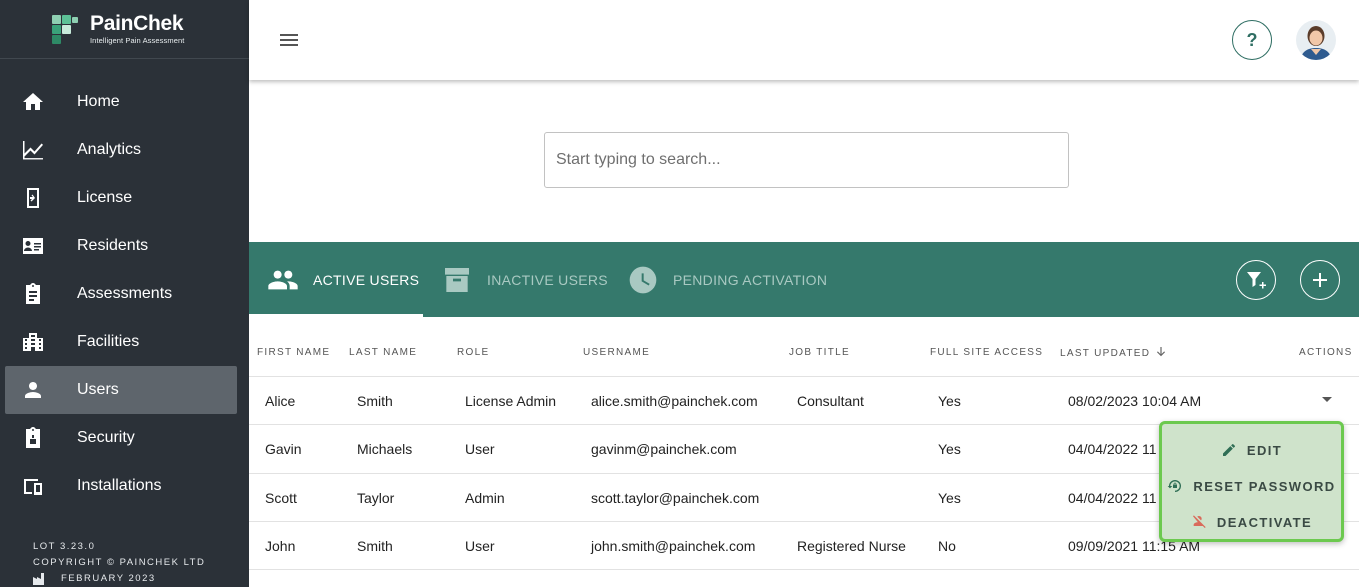 Image resolution: width=1359 pixels, height=587 pixels. Describe the element at coordinates (1113, 353) in the screenshot. I see `column-header-last-updated: LAST UPDATED` at that location.